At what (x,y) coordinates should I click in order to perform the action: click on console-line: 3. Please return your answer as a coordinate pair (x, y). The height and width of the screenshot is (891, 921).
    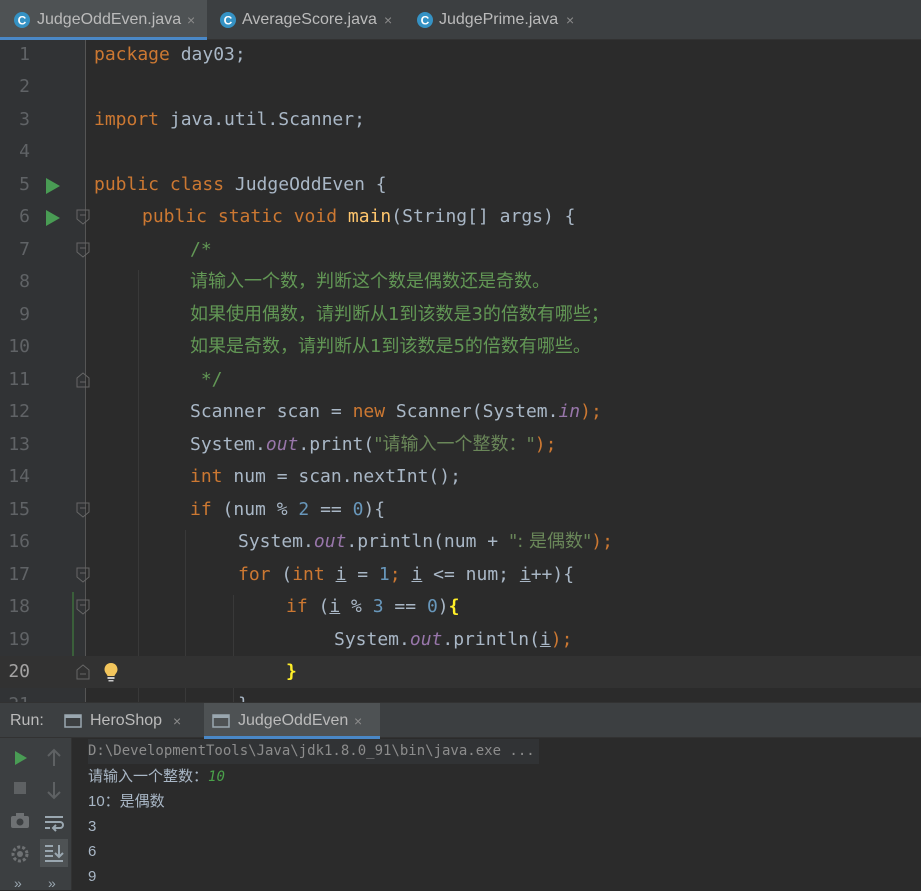
    Looking at the image, I should click on (92, 826).